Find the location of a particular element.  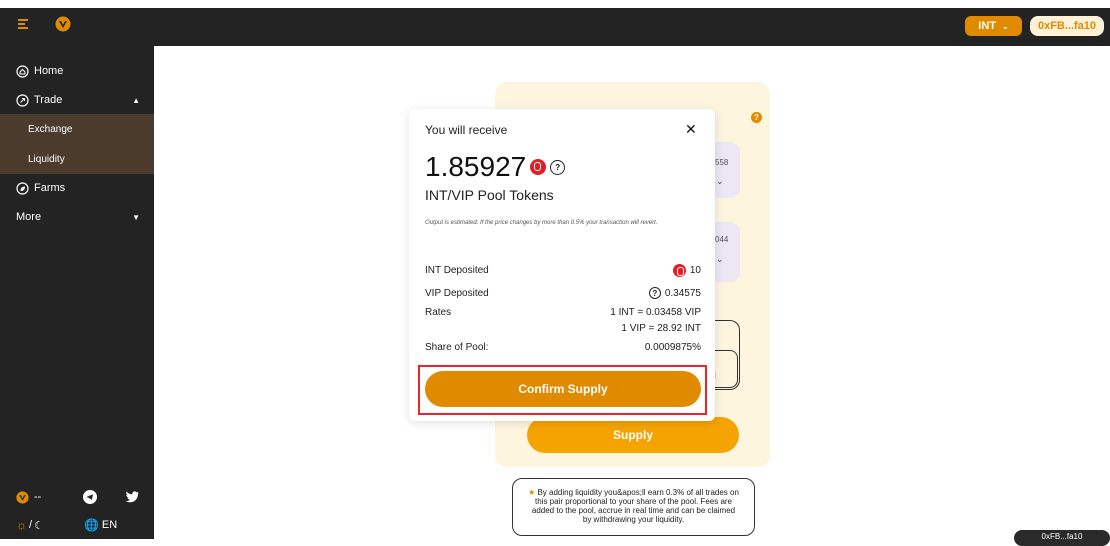

account-pill: 0xFB...fa10 is located at coordinates (1062, 538).